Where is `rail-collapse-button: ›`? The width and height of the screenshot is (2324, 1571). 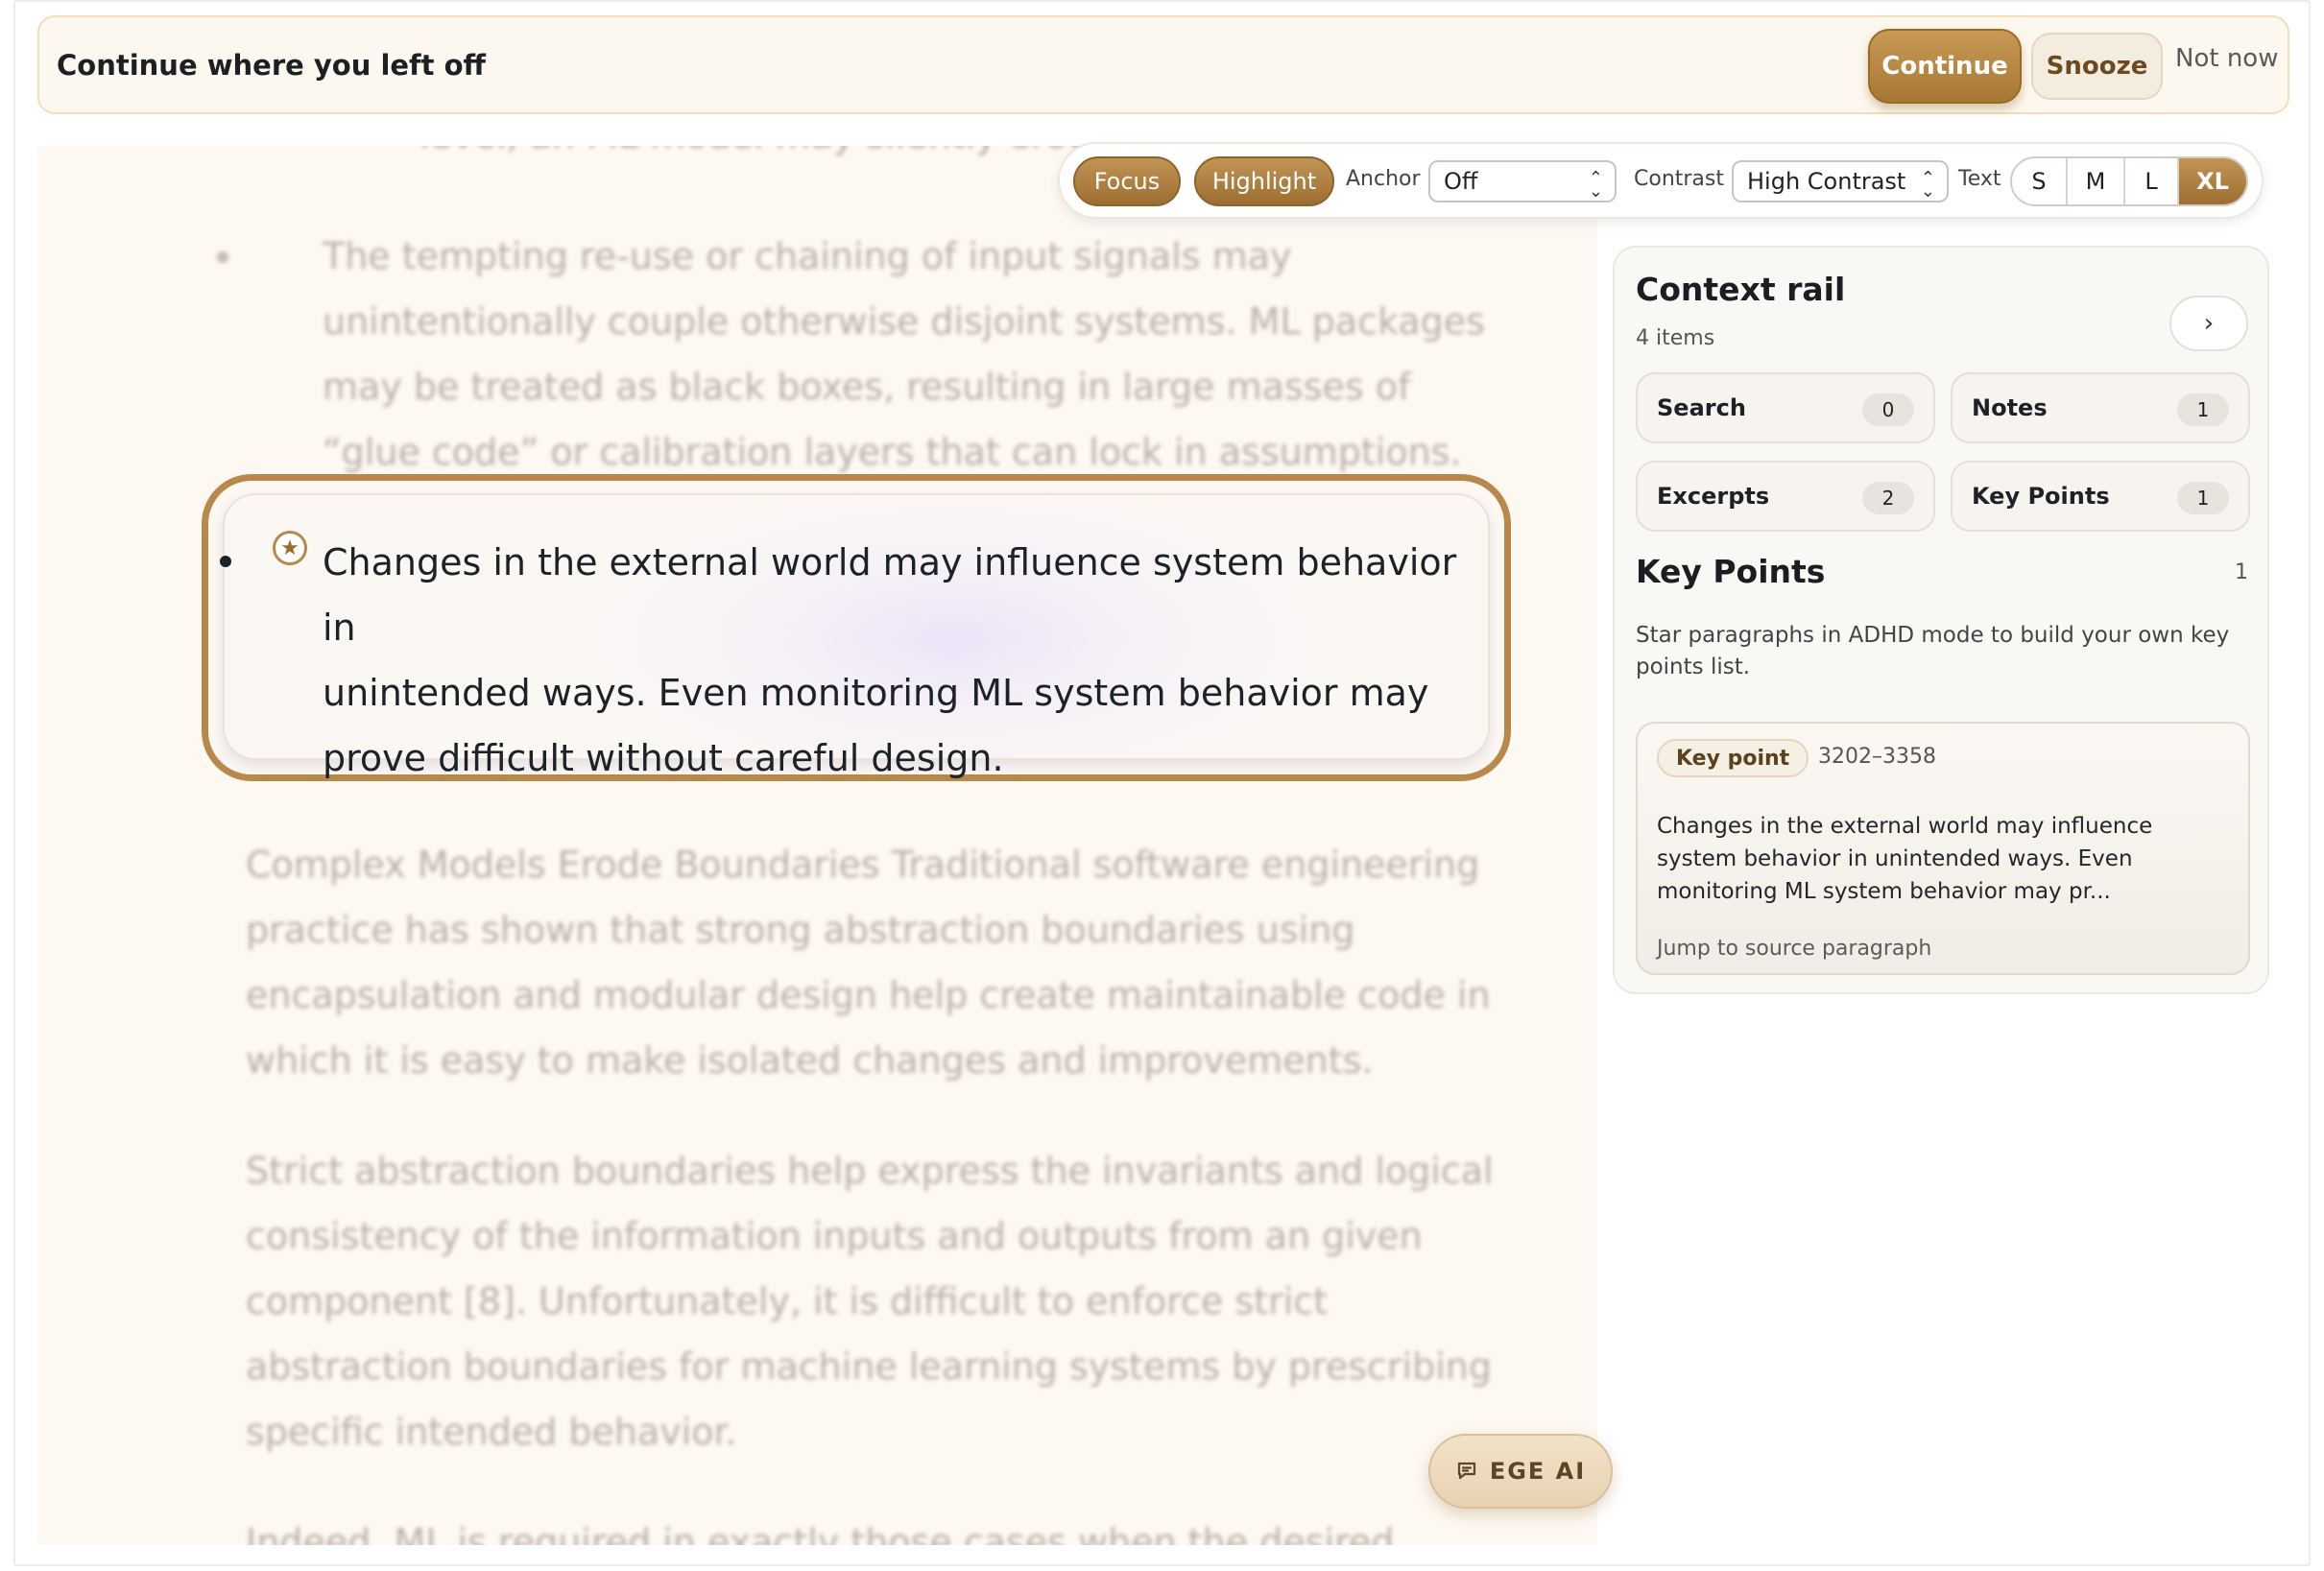 rail-collapse-button: › is located at coordinates (2208, 323).